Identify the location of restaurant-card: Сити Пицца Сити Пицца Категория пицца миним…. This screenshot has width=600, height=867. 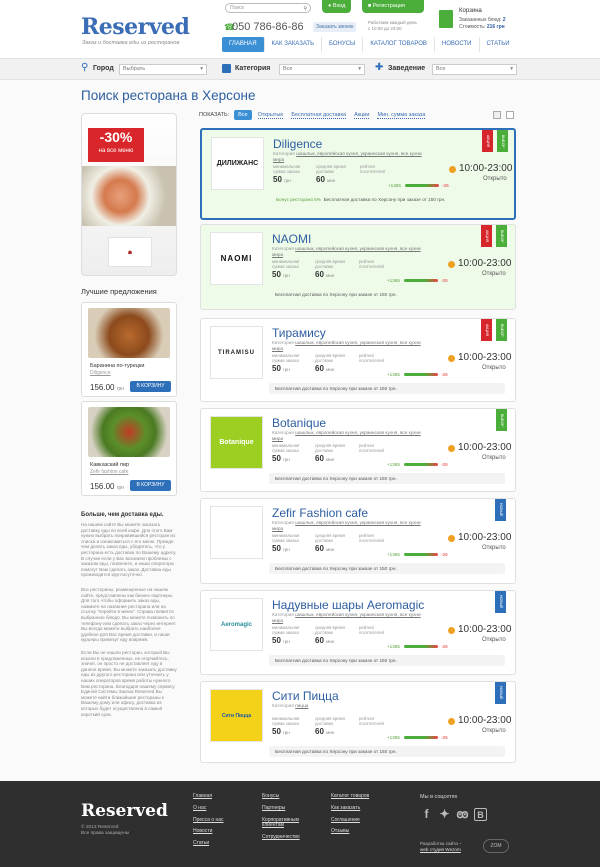
(358, 722).